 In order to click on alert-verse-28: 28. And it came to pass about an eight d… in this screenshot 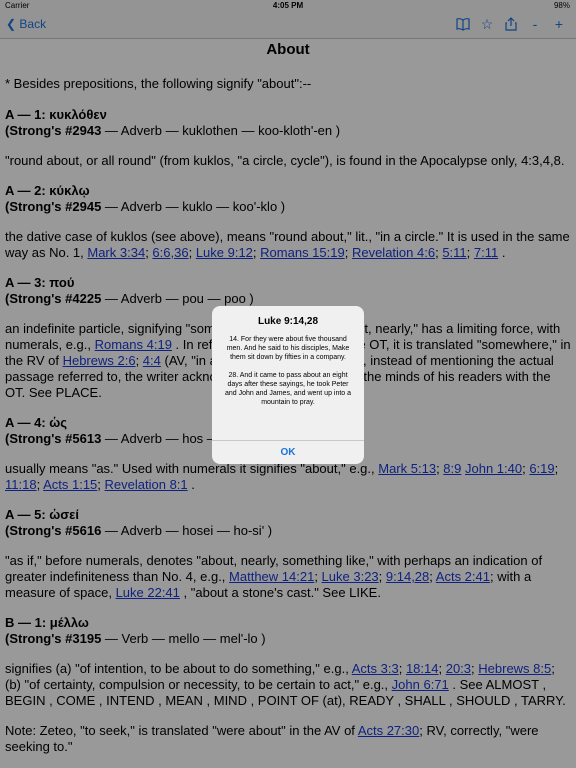, I will do `click(288, 389)`.